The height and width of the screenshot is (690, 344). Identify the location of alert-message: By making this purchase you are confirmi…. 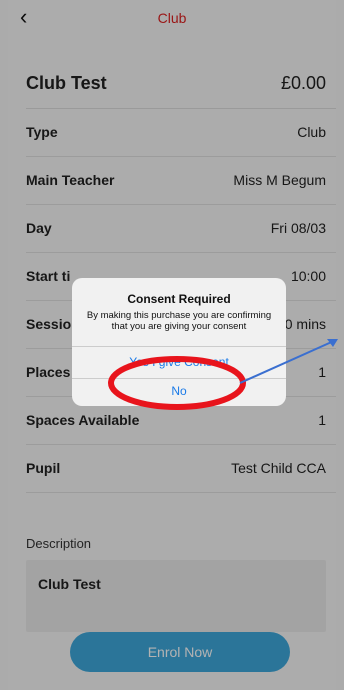
(179, 321).